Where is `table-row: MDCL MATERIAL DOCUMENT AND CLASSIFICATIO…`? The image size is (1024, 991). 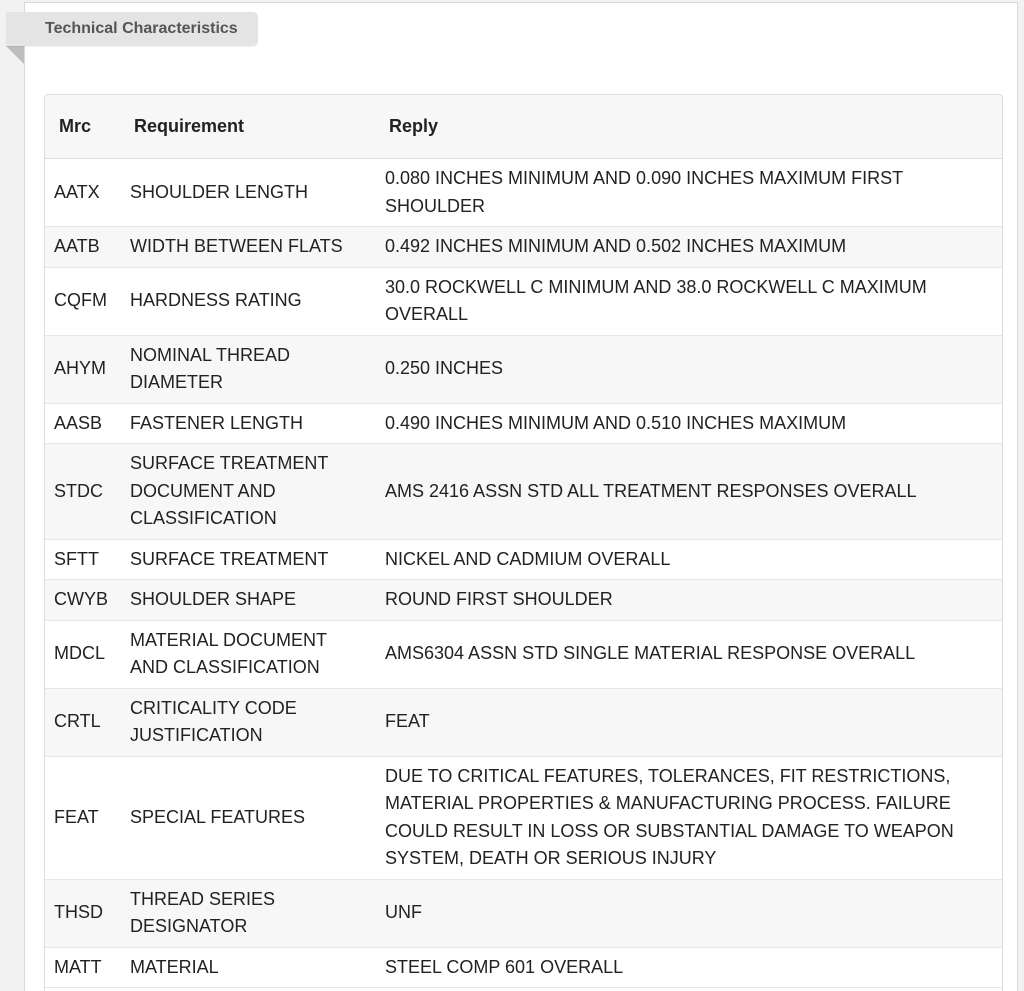
table-row: MDCL MATERIAL DOCUMENT AND CLASSIFICATIO… is located at coordinates (523, 654).